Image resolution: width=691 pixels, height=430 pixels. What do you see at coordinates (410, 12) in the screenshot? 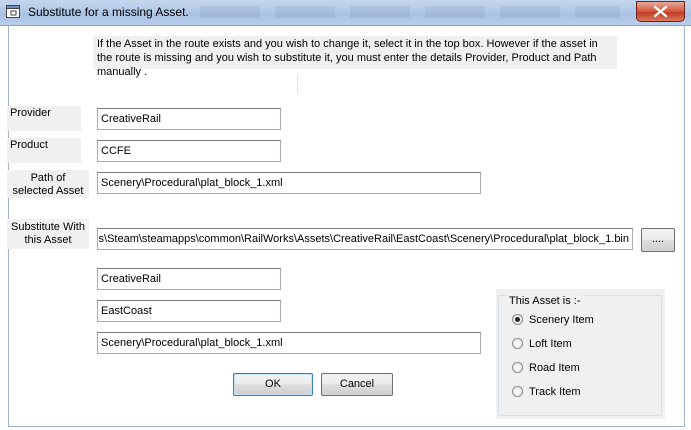
I see `background-window-ghost` at bounding box center [410, 12].